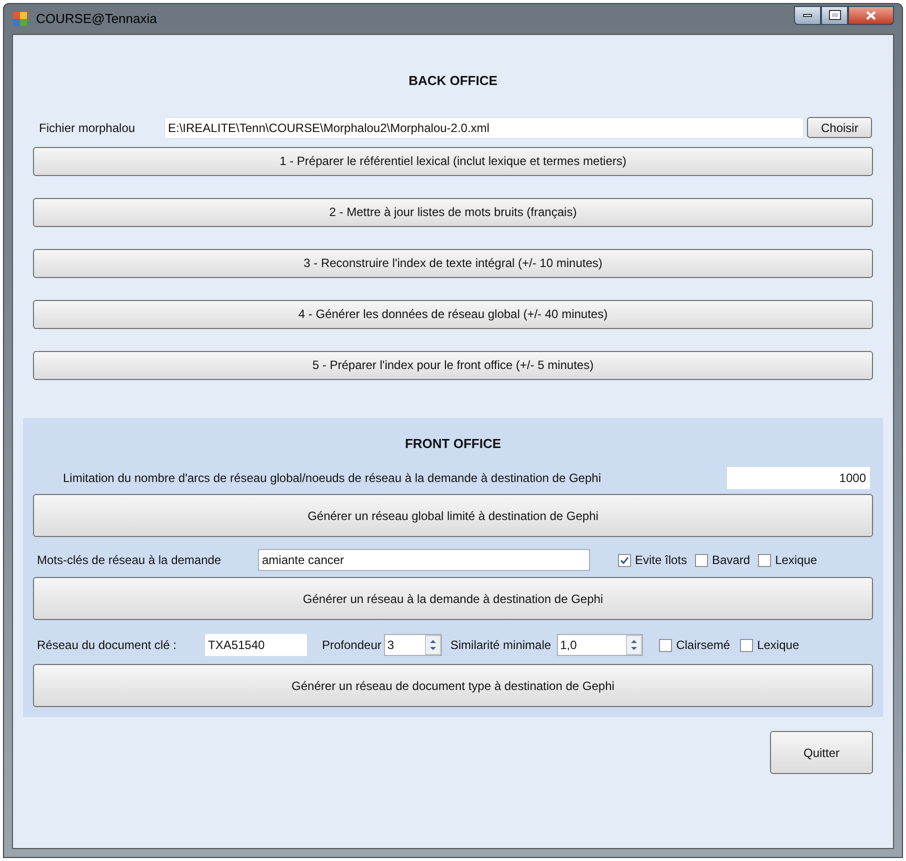 The height and width of the screenshot is (861, 906). I want to click on field-label: Fichier morphalou, so click(87, 128).